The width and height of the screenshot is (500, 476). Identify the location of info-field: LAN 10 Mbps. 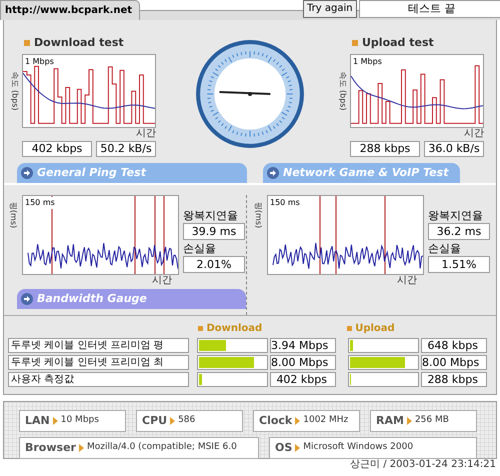
(72, 421).